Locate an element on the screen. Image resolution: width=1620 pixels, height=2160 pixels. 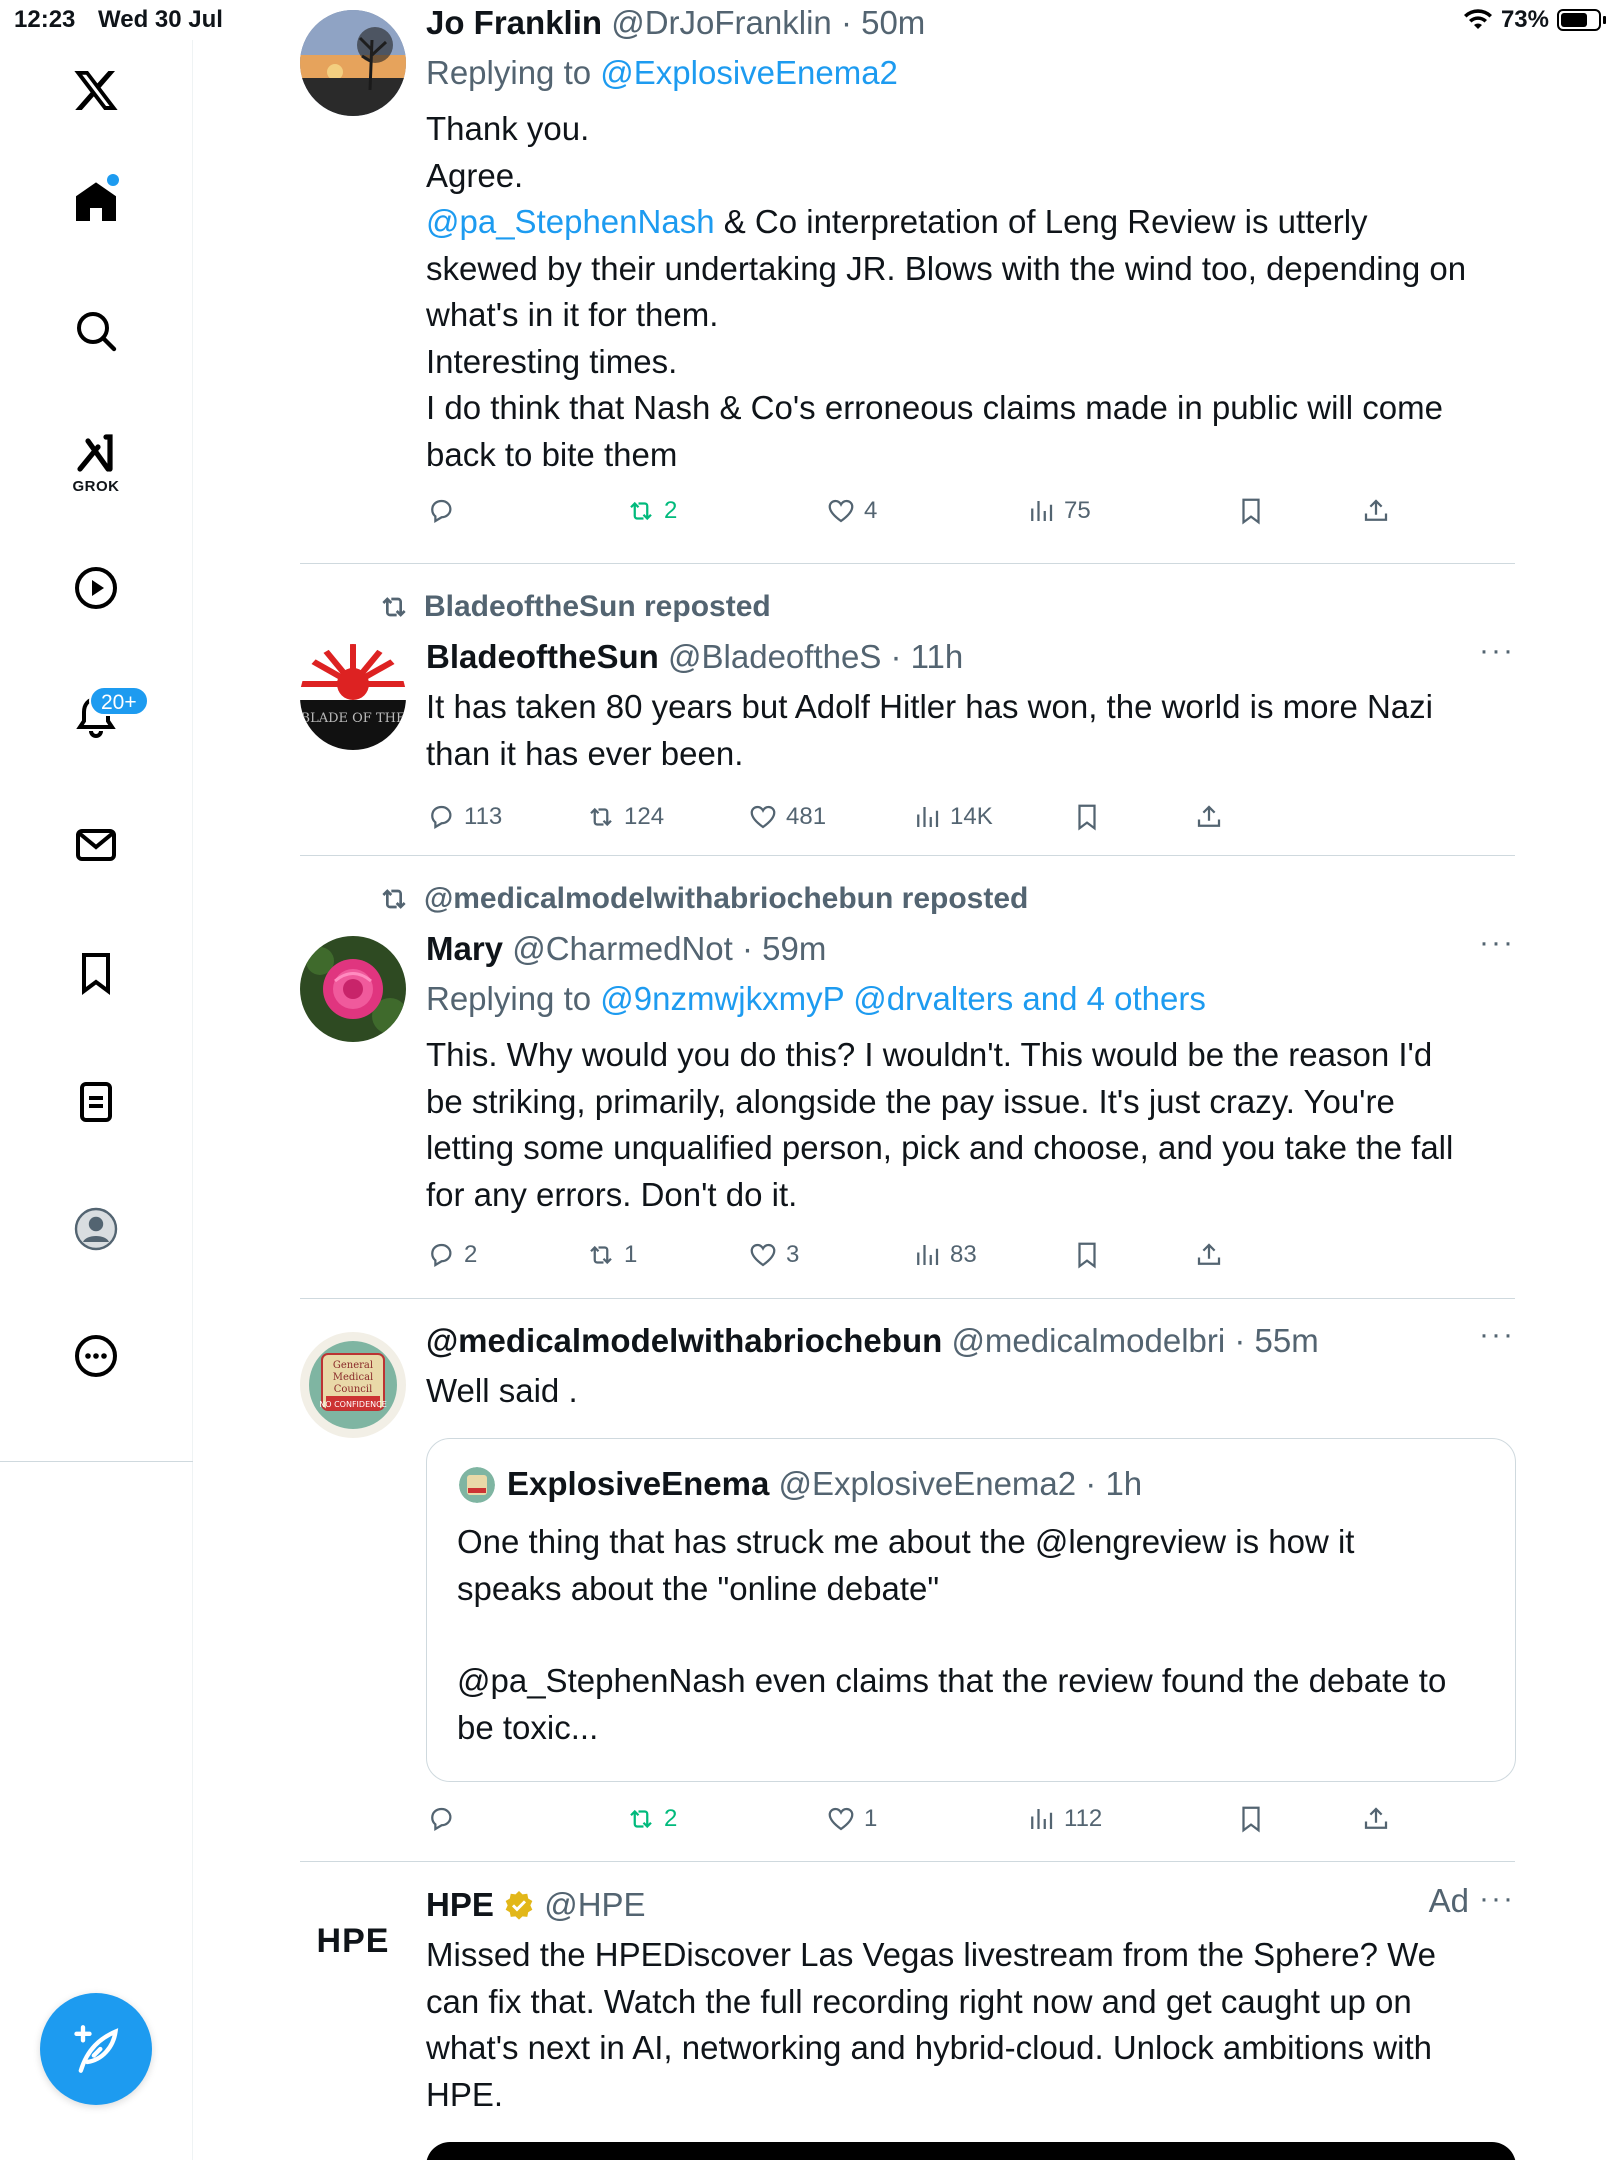
tweet-time: · 59m is located at coordinates (784, 948).